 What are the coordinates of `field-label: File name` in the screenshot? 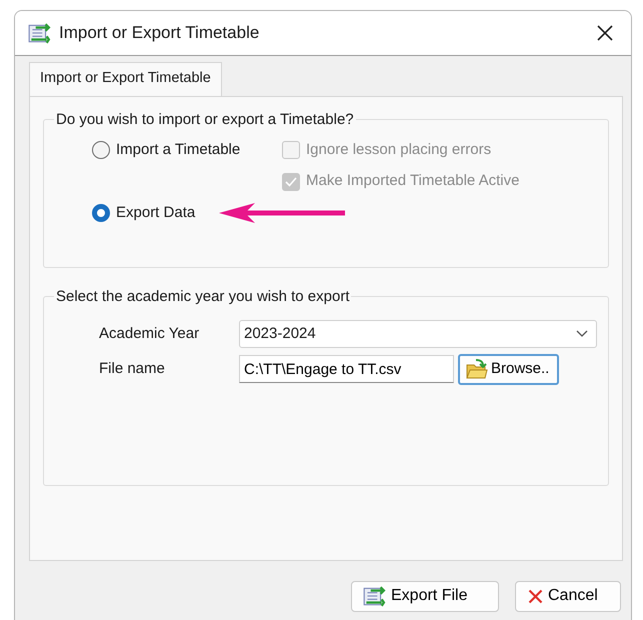 It's located at (132, 369).